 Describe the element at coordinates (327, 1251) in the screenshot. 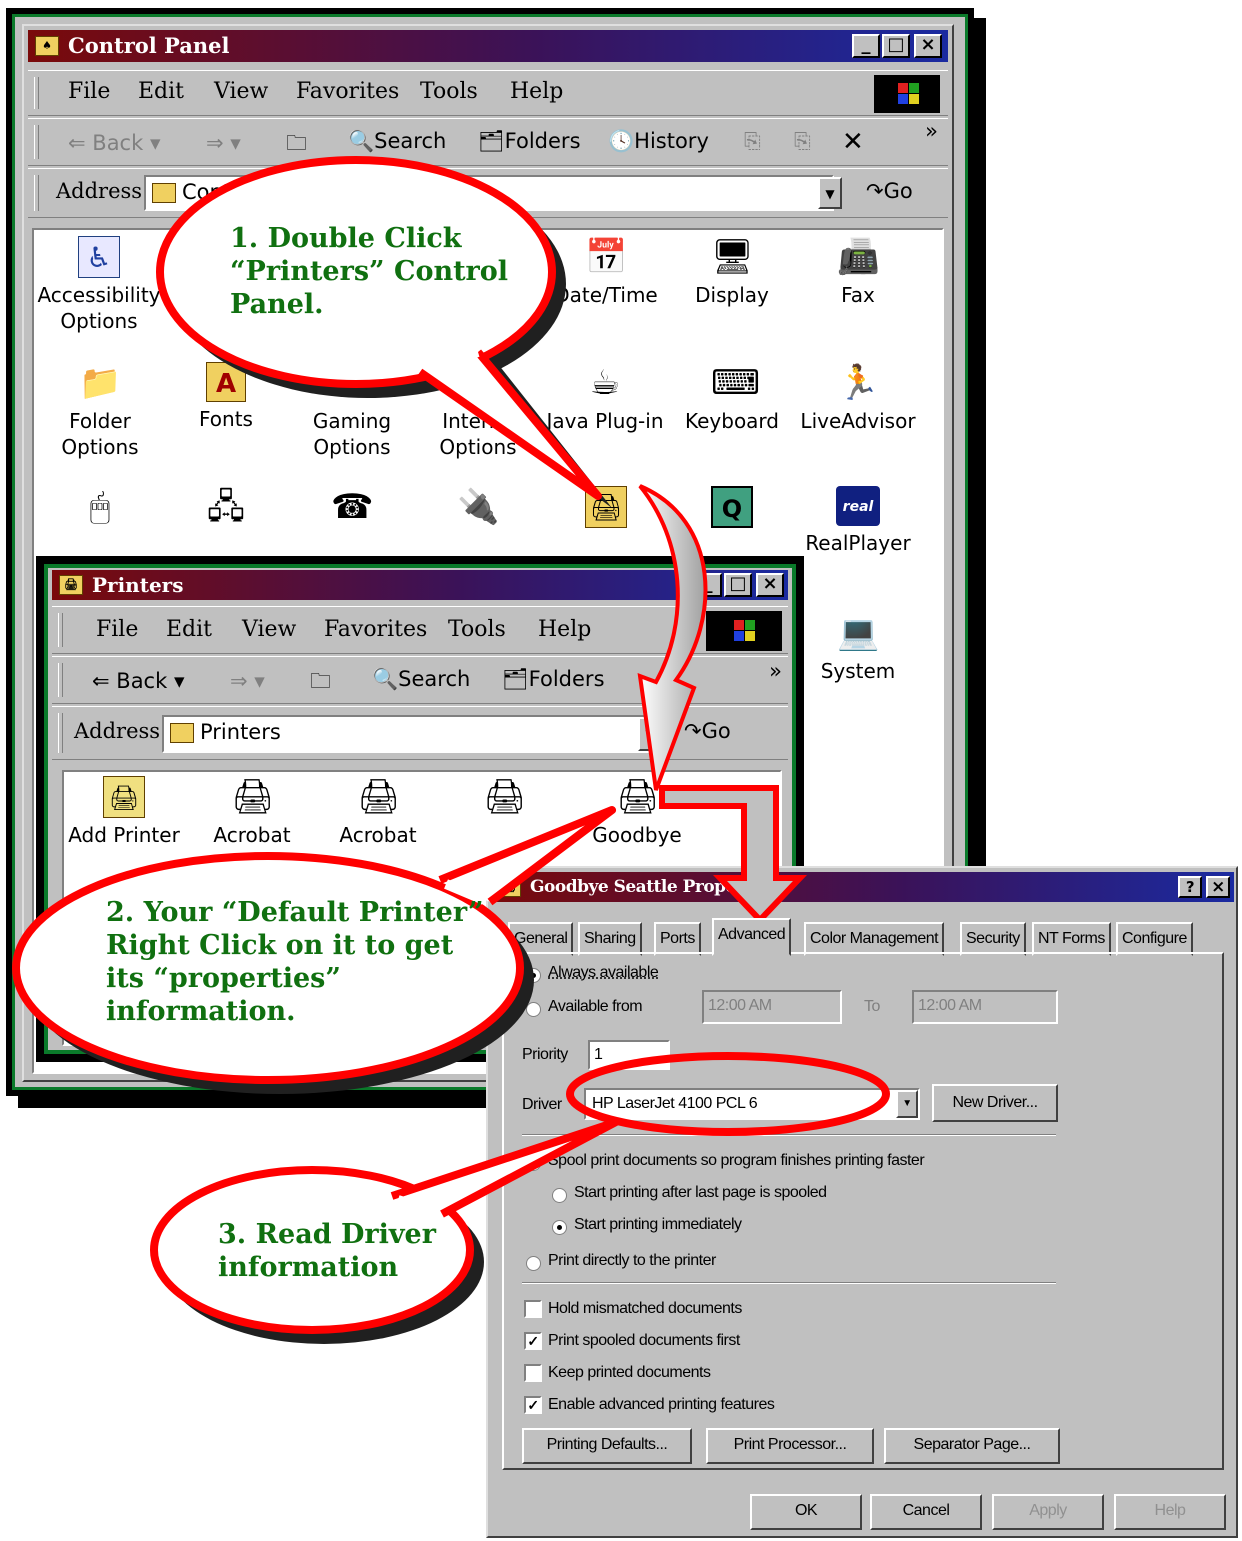

I see `callout-3-text: 3. Read Driver information` at that location.